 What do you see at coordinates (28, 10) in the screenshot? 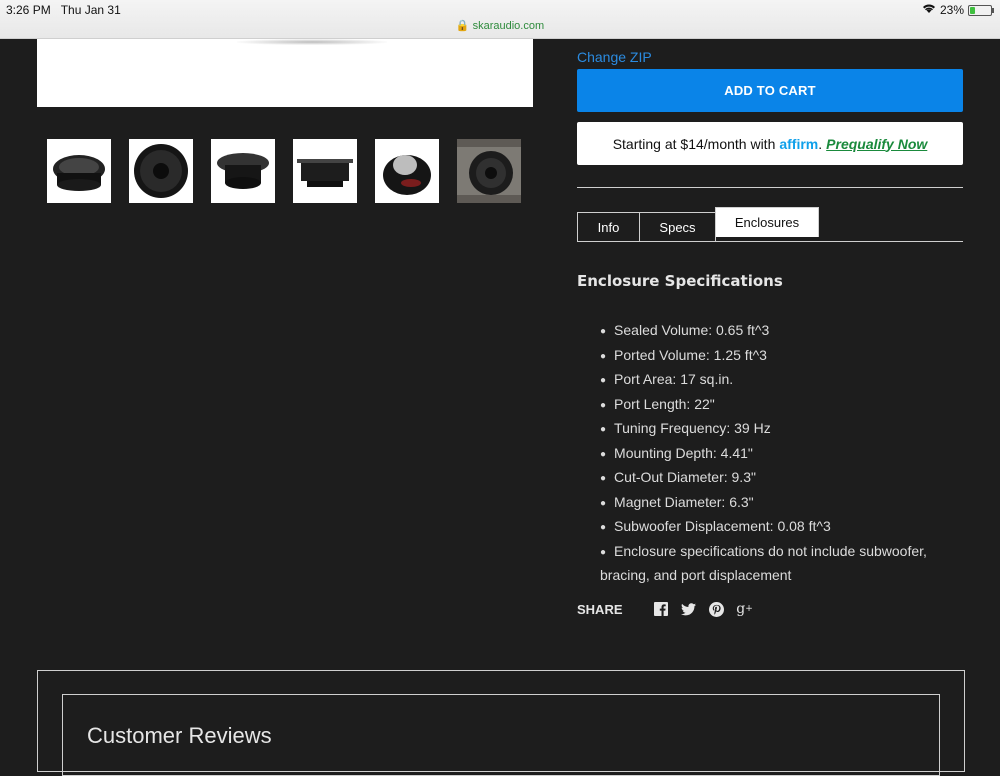
I see `status-clock: 3:26 PM` at bounding box center [28, 10].